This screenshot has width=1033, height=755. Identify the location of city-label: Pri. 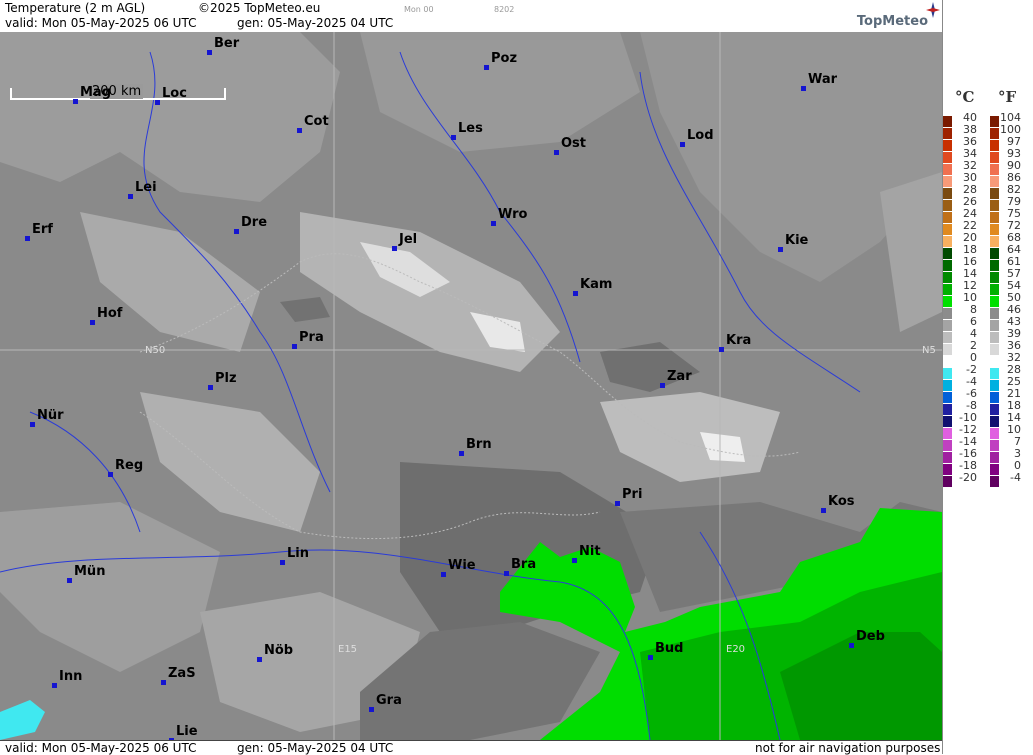
(632, 494).